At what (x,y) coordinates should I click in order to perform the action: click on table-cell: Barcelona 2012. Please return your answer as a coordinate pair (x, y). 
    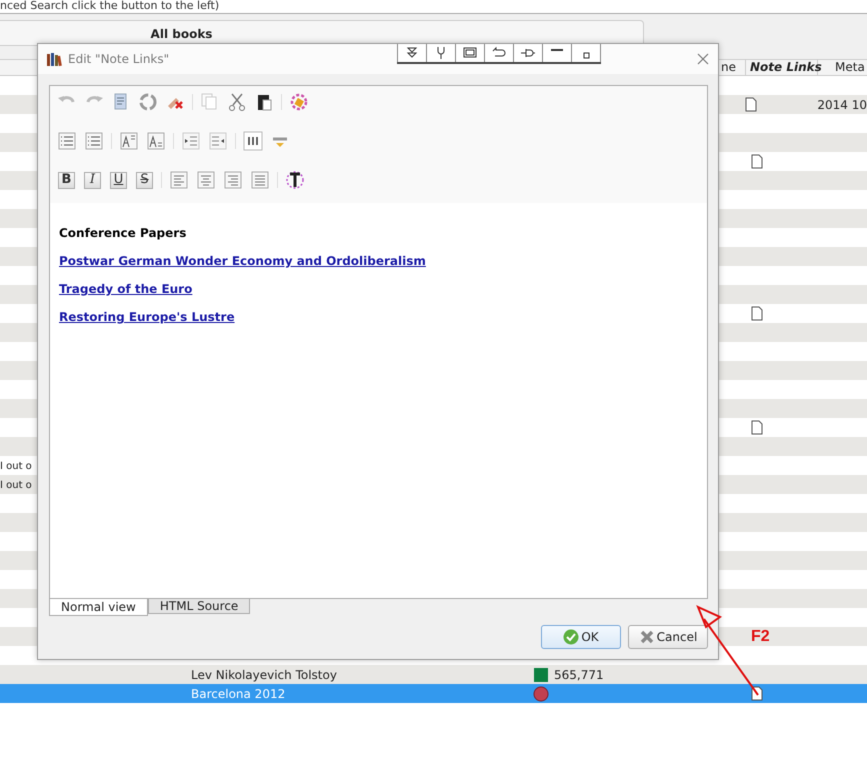
    Looking at the image, I should click on (238, 693).